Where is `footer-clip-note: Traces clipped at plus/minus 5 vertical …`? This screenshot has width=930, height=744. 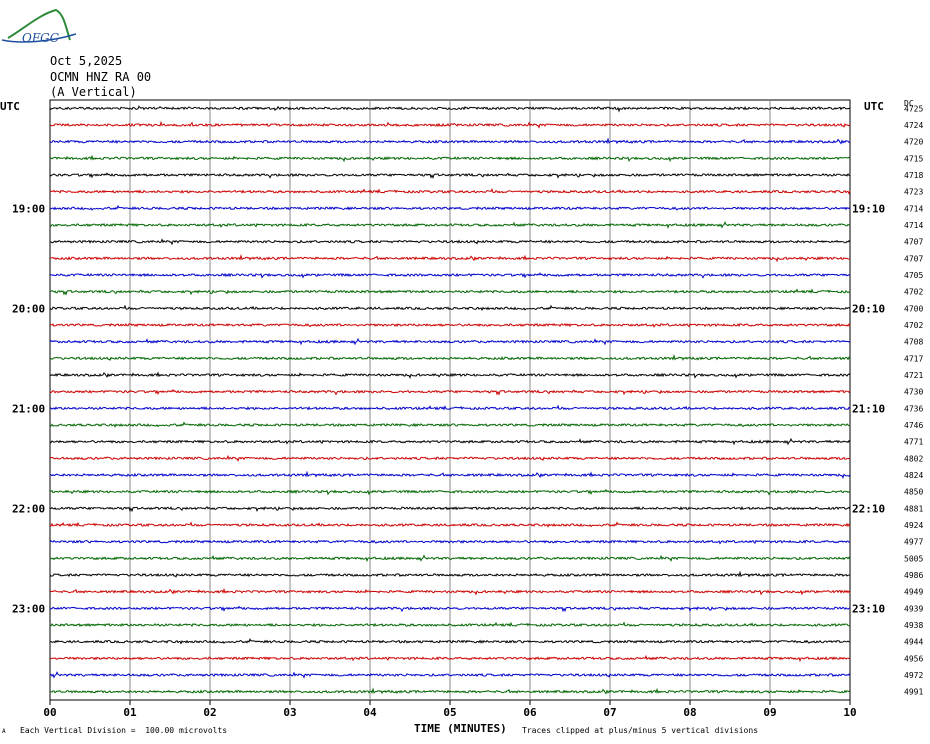 footer-clip-note: Traces clipped at plus/minus 5 vertical … is located at coordinates (640, 730).